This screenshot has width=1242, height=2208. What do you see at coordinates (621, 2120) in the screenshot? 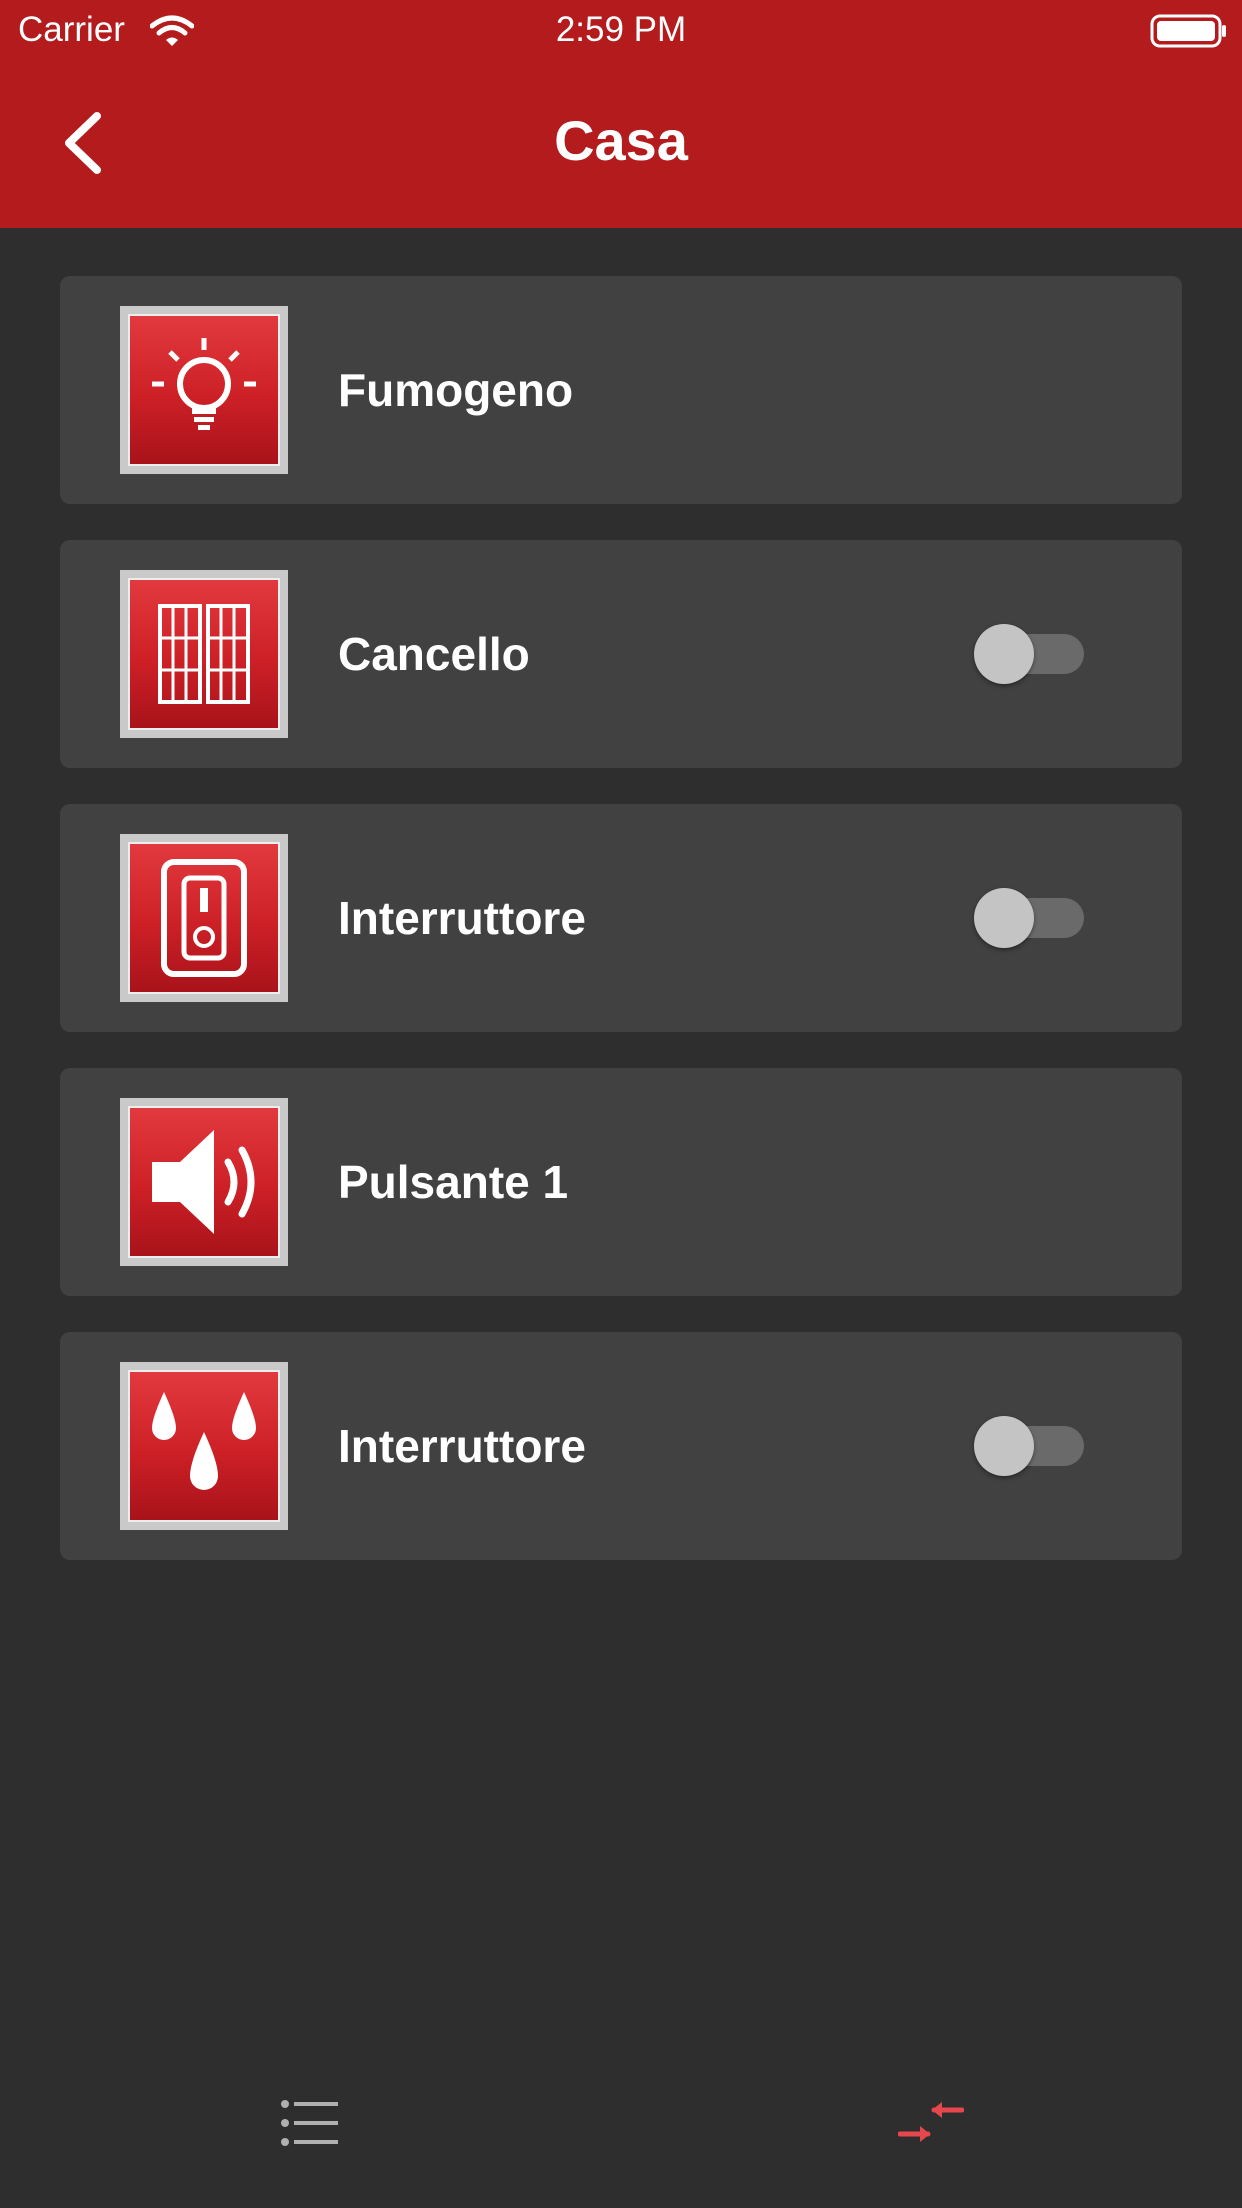
I see `tab-bar` at bounding box center [621, 2120].